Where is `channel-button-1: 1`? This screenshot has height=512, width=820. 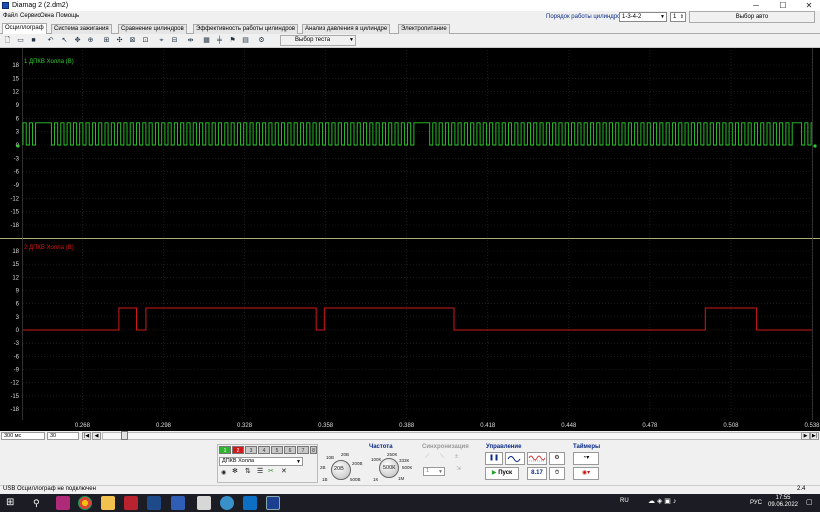 channel-button-1: 1 is located at coordinates (225, 450).